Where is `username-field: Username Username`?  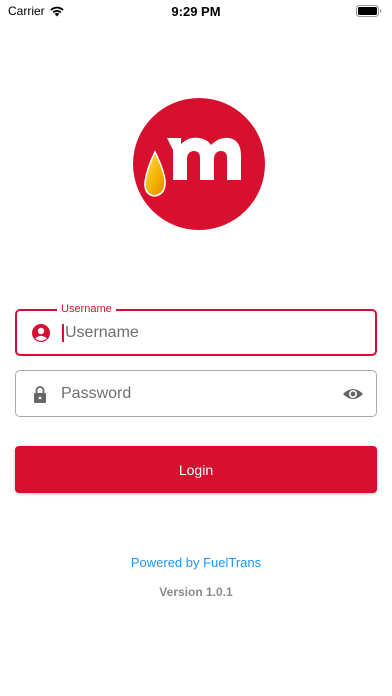 username-field: Username Username is located at coordinates (196, 329).